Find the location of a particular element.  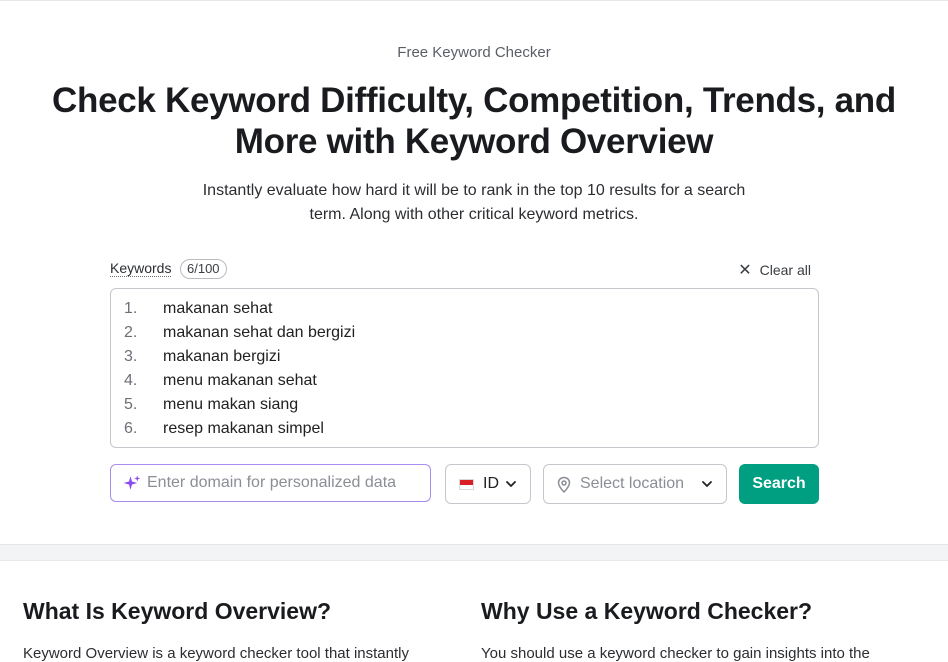

indonesia-flag-icon is located at coordinates (466, 484).